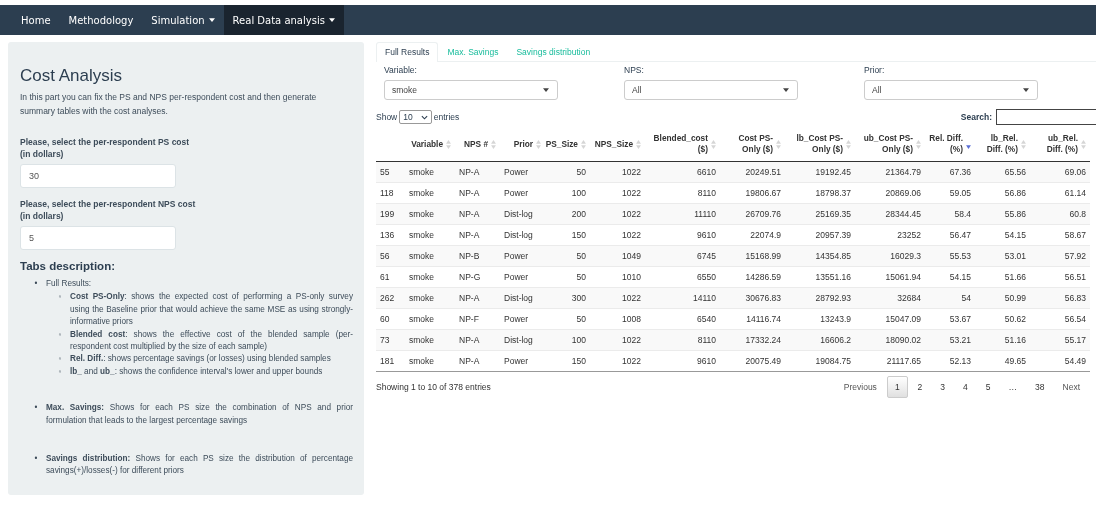 The height and width of the screenshot is (515, 1096). I want to click on table-cell: 14286.59, so click(752, 277).